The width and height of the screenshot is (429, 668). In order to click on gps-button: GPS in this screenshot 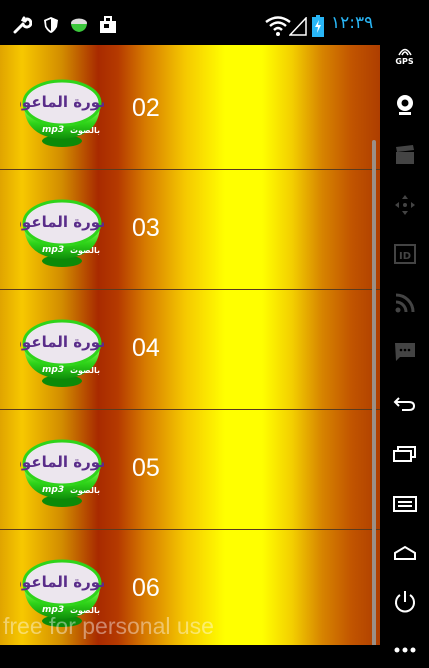, I will do `click(404, 56)`.